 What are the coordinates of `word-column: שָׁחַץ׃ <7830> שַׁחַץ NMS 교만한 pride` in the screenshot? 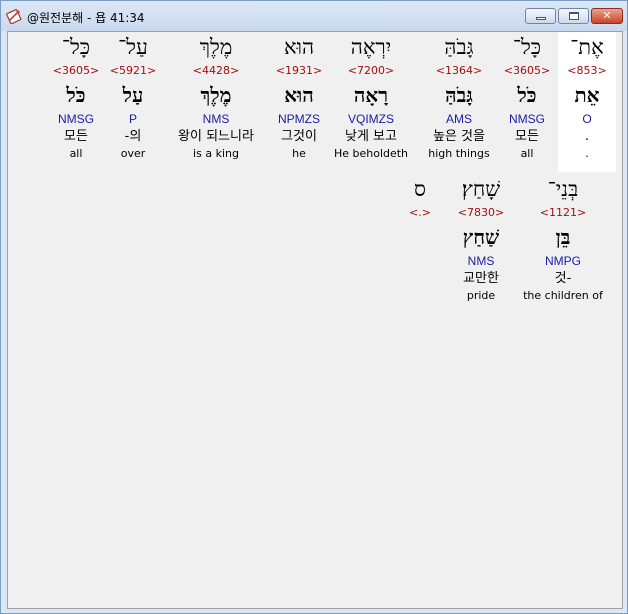 It's located at (481, 239).